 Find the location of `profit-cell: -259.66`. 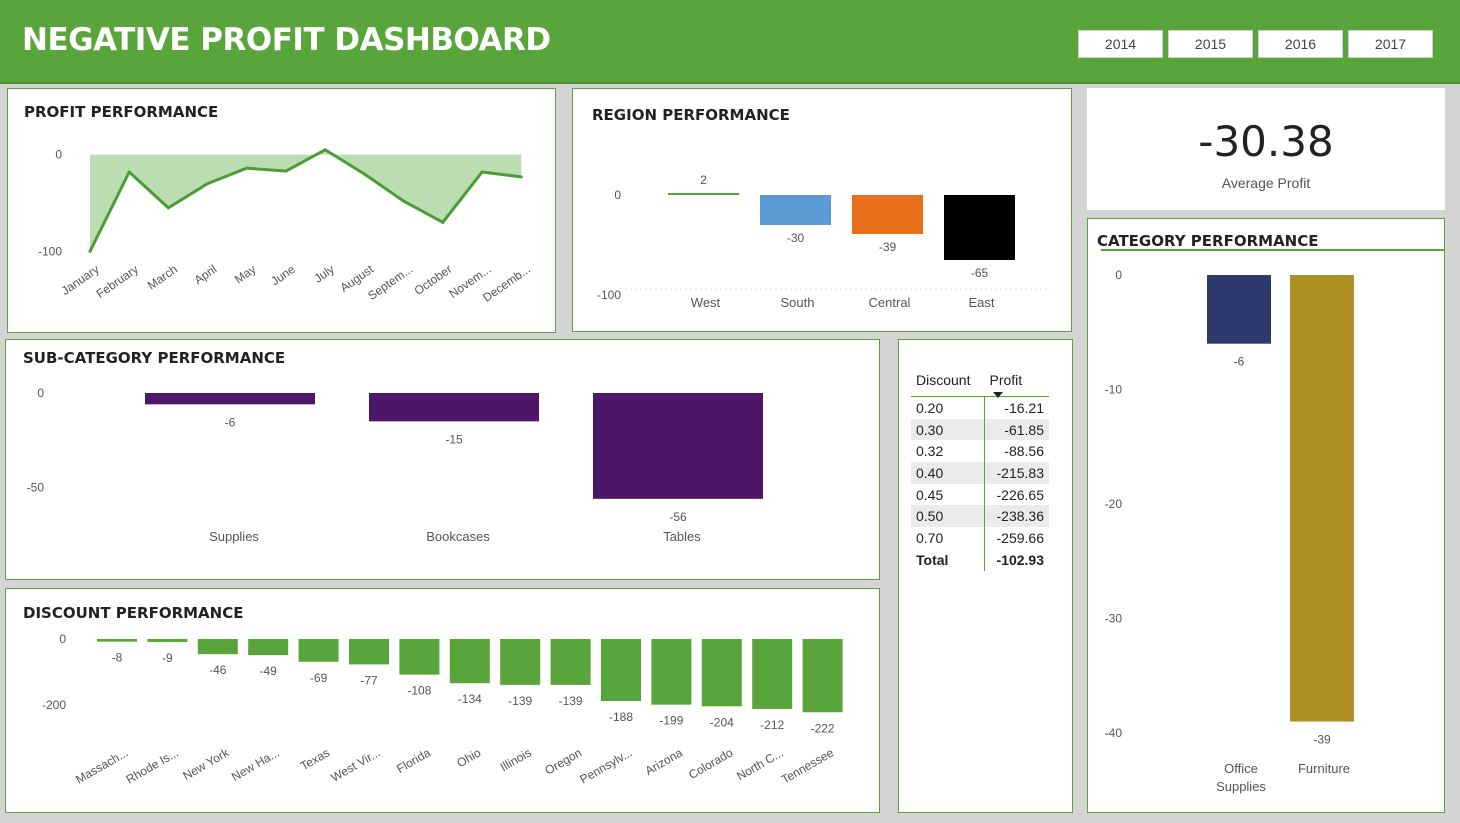

profit-cell: -259.66 is located at coordinates (1016, 538).